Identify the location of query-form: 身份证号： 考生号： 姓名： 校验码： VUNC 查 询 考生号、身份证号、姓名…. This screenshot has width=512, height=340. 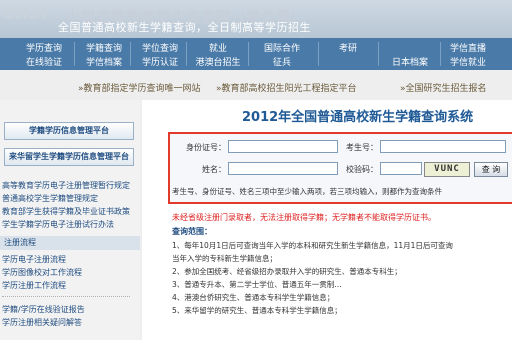
(340, 168).